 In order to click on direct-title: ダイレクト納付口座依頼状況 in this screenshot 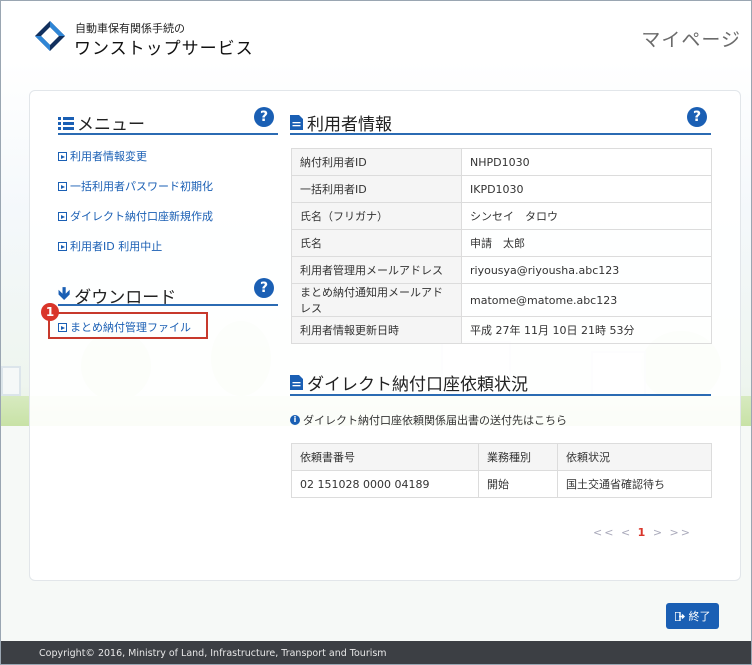, I will do `click(409, 382)`.